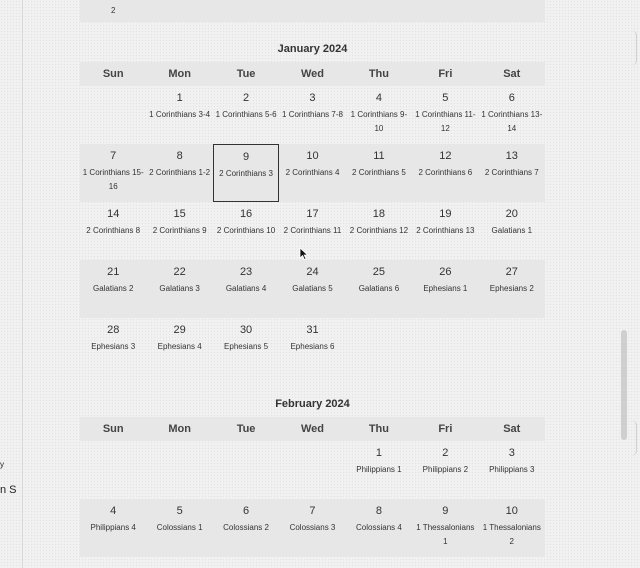 This screenshot has width=640, height=568. Describe the element at coordinates (512, 528) in the screenshot. I see `day-cell: 10 1 Thessalonians 2` at that location.